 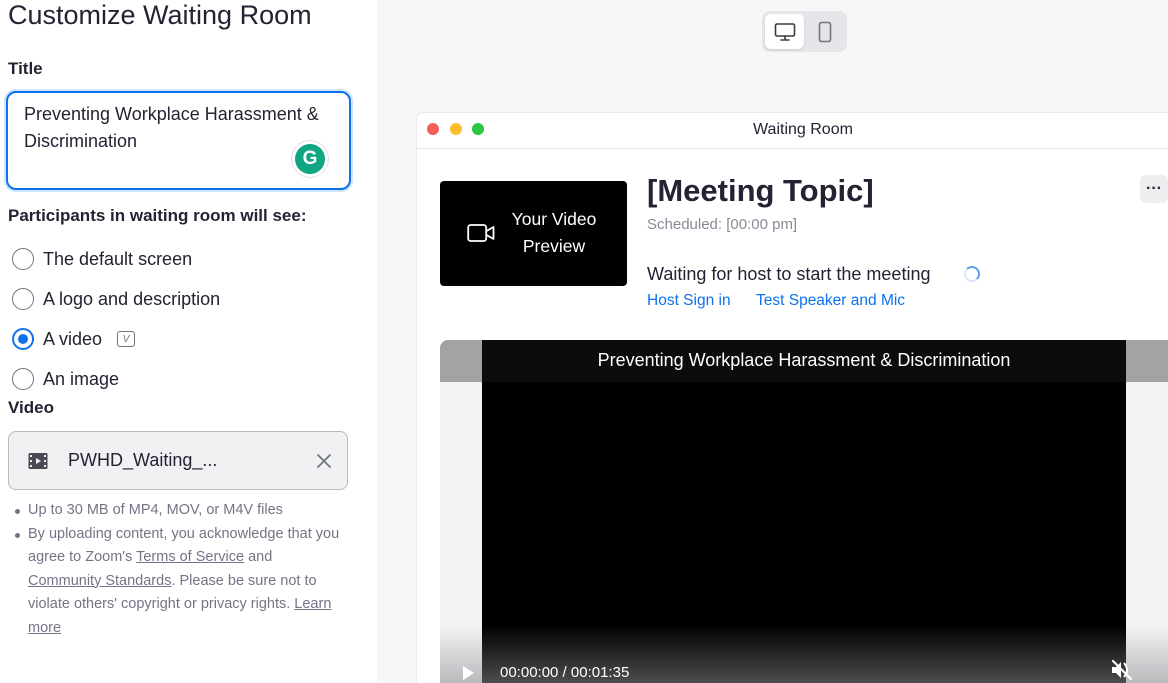 What do you see at coordinates (689, 301) in the screenshot?
I see `host-sign-in-link: Host Sign in` at bounding box center [689, 301].